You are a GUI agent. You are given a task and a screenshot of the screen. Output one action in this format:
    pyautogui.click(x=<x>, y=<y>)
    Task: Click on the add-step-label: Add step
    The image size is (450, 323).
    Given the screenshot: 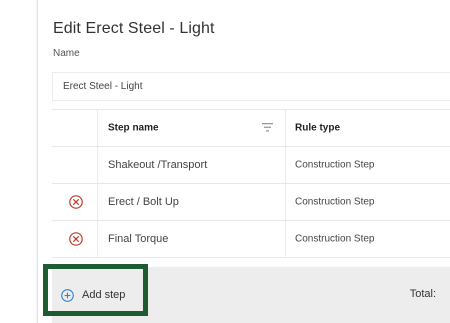 What is the action you would take?
    pyautogui.click(x=104, y=295)
    